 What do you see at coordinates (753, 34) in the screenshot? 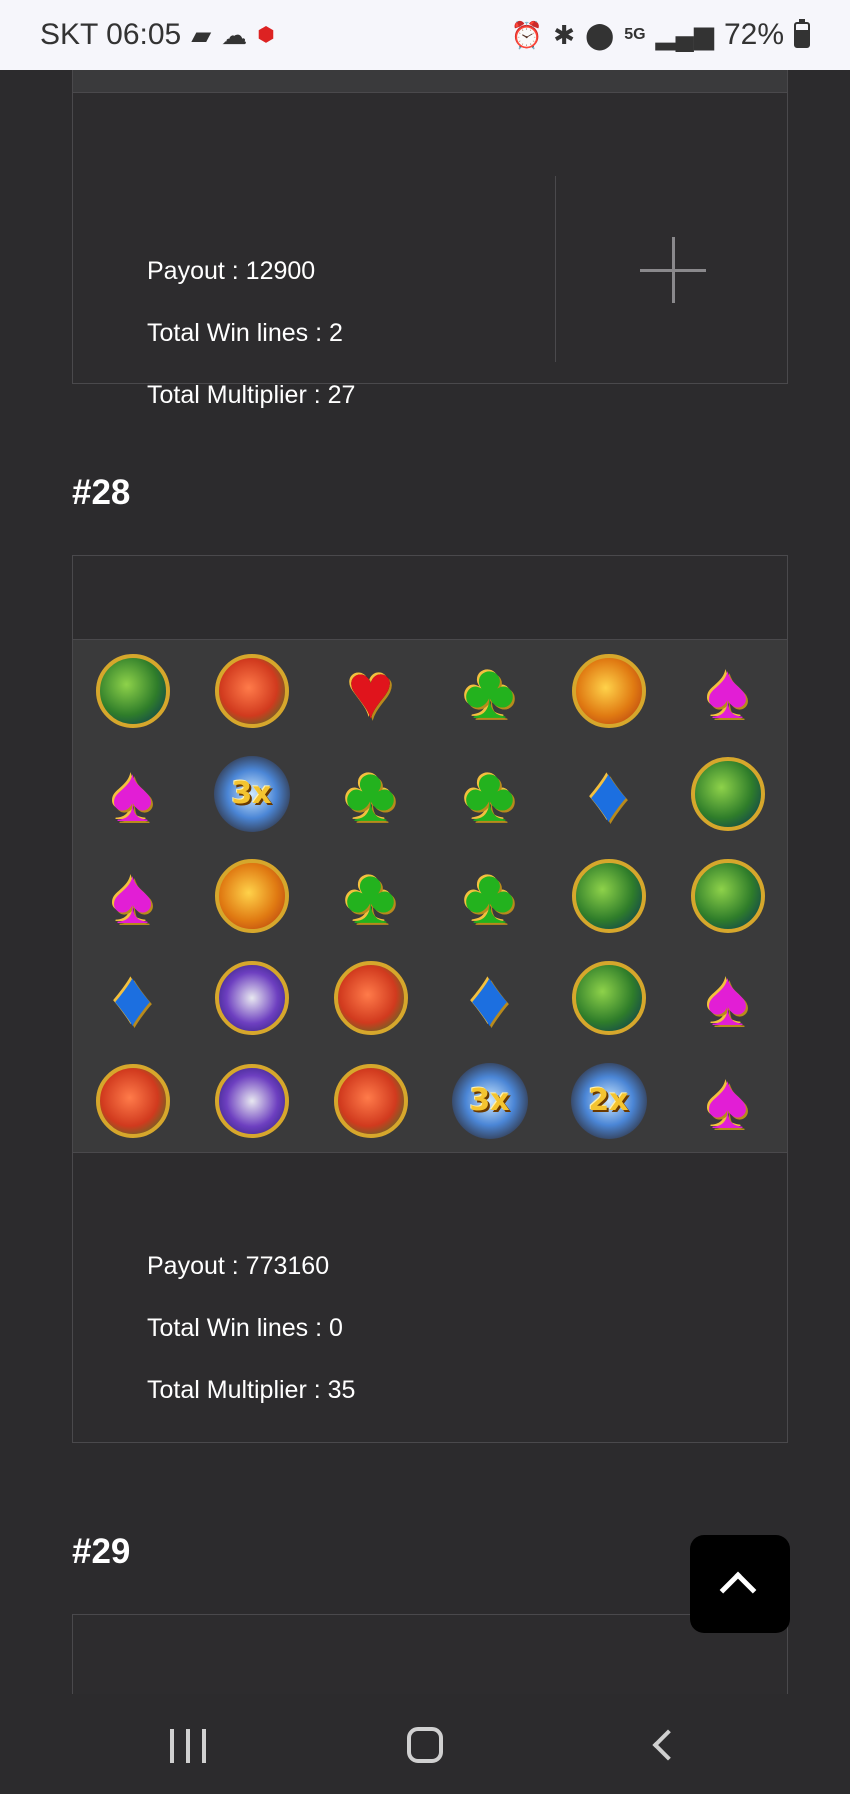
I see `battery-percent: 72%` at bounding box center [753, 34].